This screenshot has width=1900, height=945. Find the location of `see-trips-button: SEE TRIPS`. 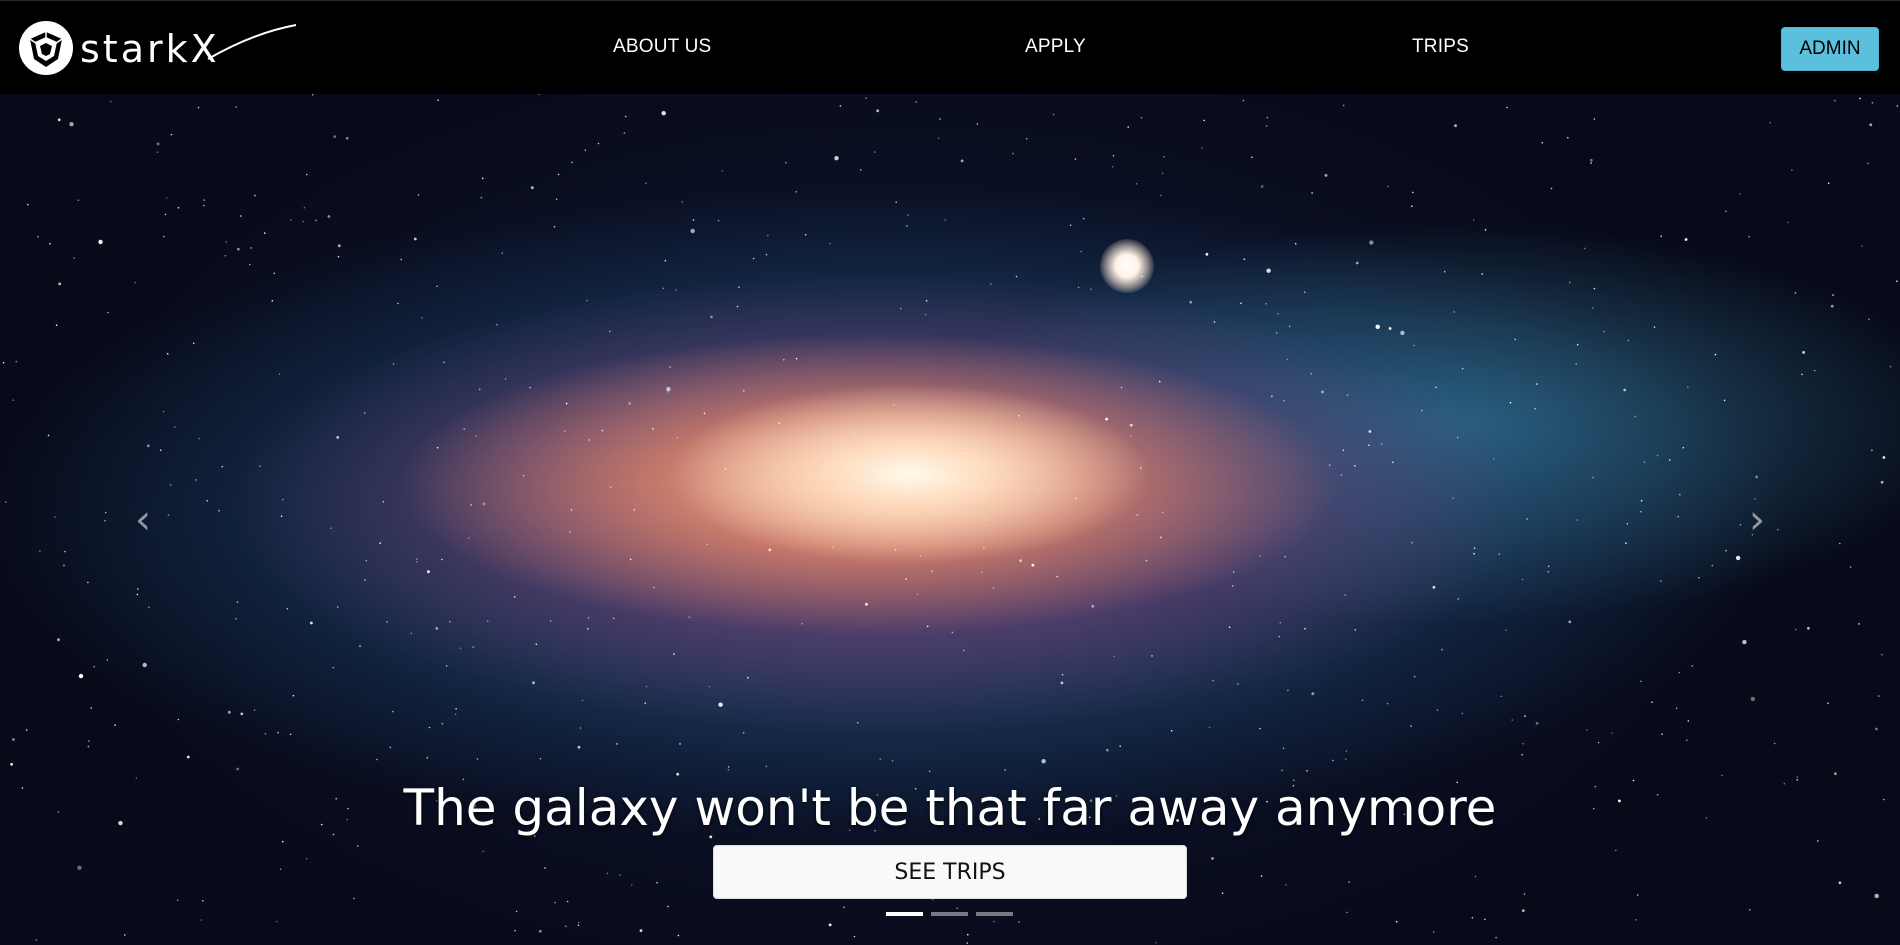

see-trips-button: SEE TRIPS is located at coordinates (950, 872).